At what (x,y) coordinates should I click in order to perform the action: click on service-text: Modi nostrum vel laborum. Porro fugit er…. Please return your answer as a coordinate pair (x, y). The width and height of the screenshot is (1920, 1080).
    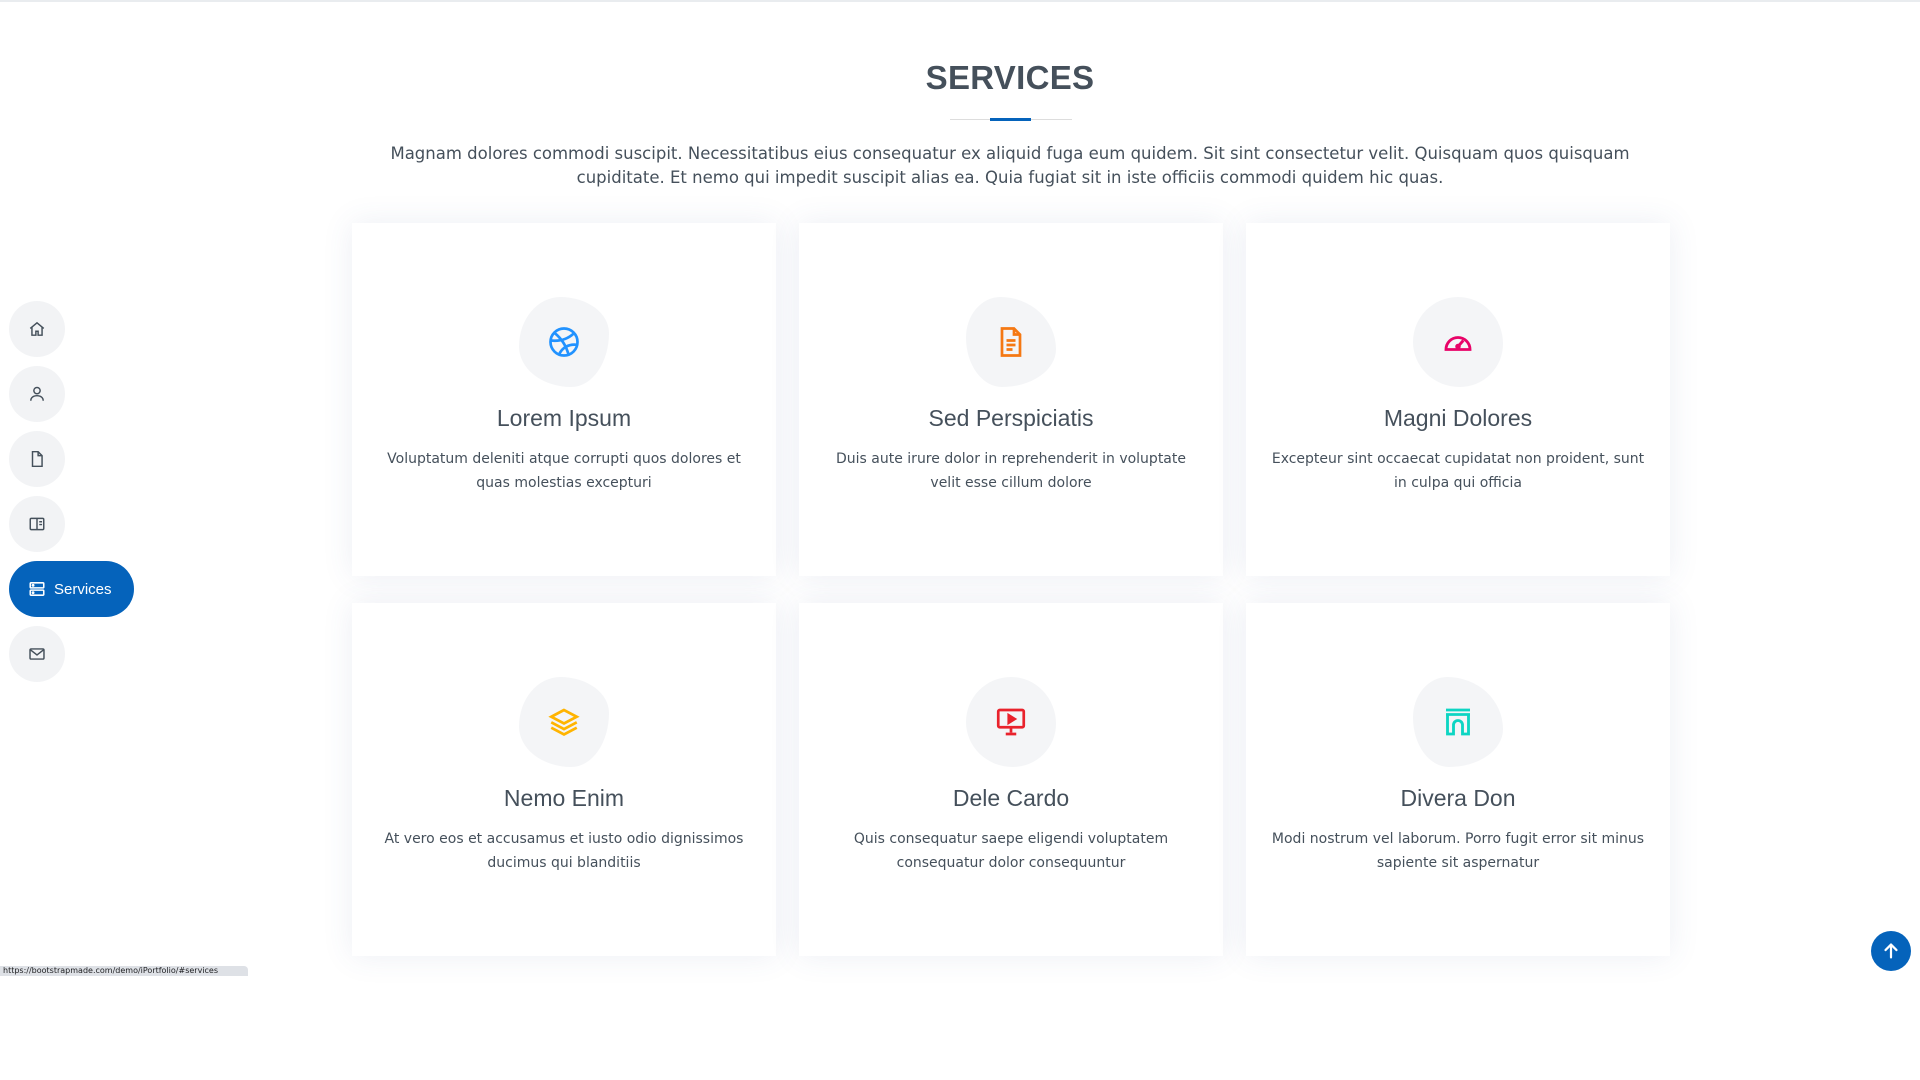
    Looking at the image, I should click on (1458, 851).